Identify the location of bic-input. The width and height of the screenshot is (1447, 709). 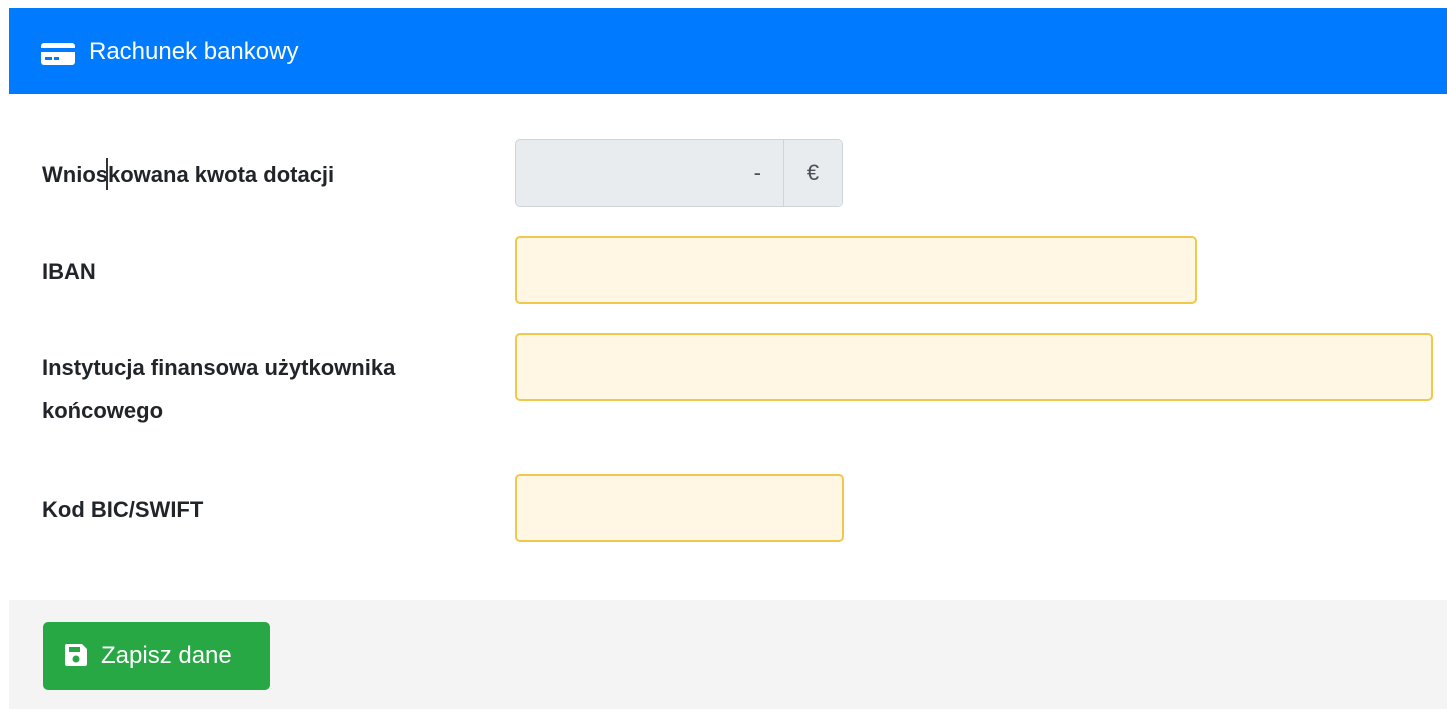
(679, 508).